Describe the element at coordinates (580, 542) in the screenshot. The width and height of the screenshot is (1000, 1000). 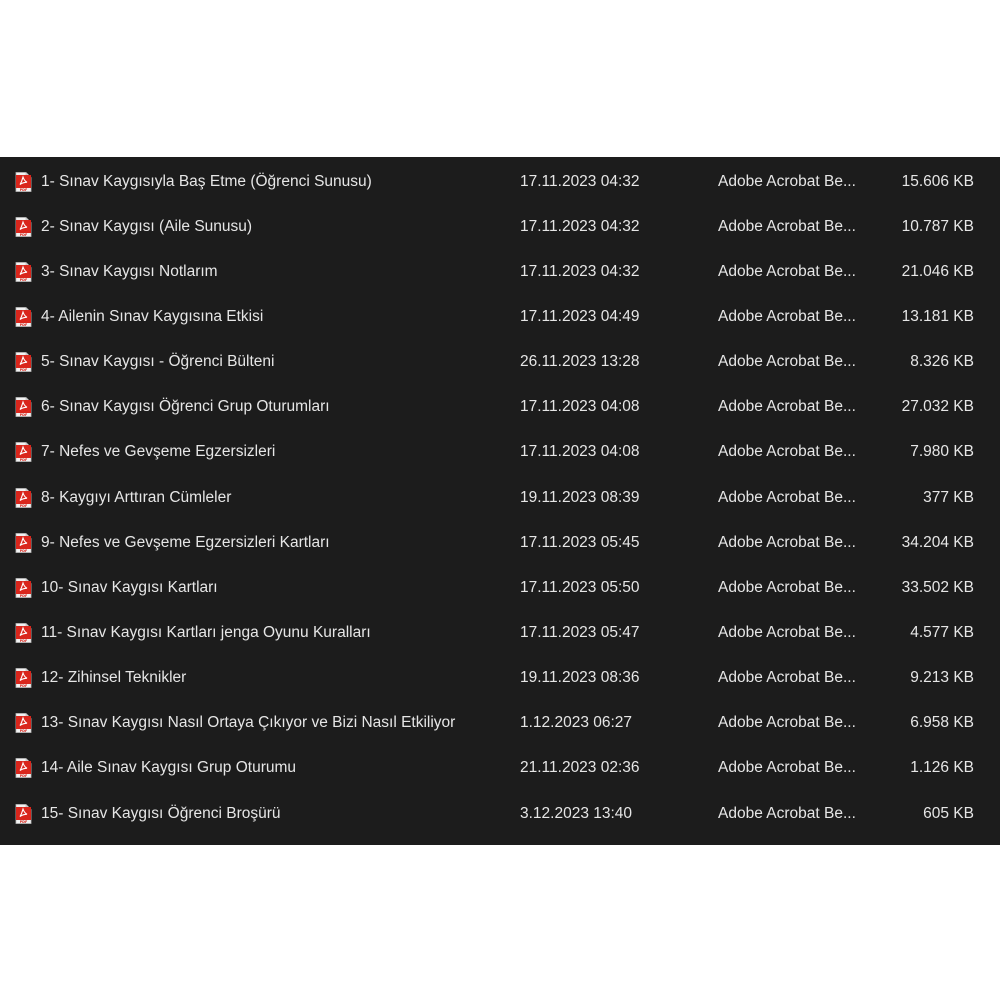
I see `file-date-modified: 17.11.2023 05:45` at that location.